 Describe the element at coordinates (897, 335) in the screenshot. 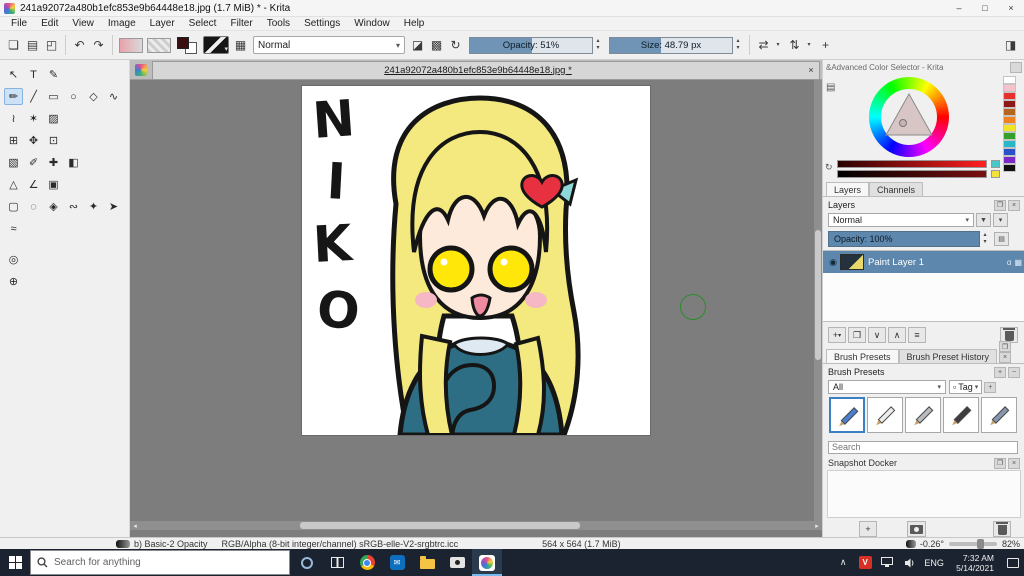

I see `move-layer-up-button: ∧` at that location.